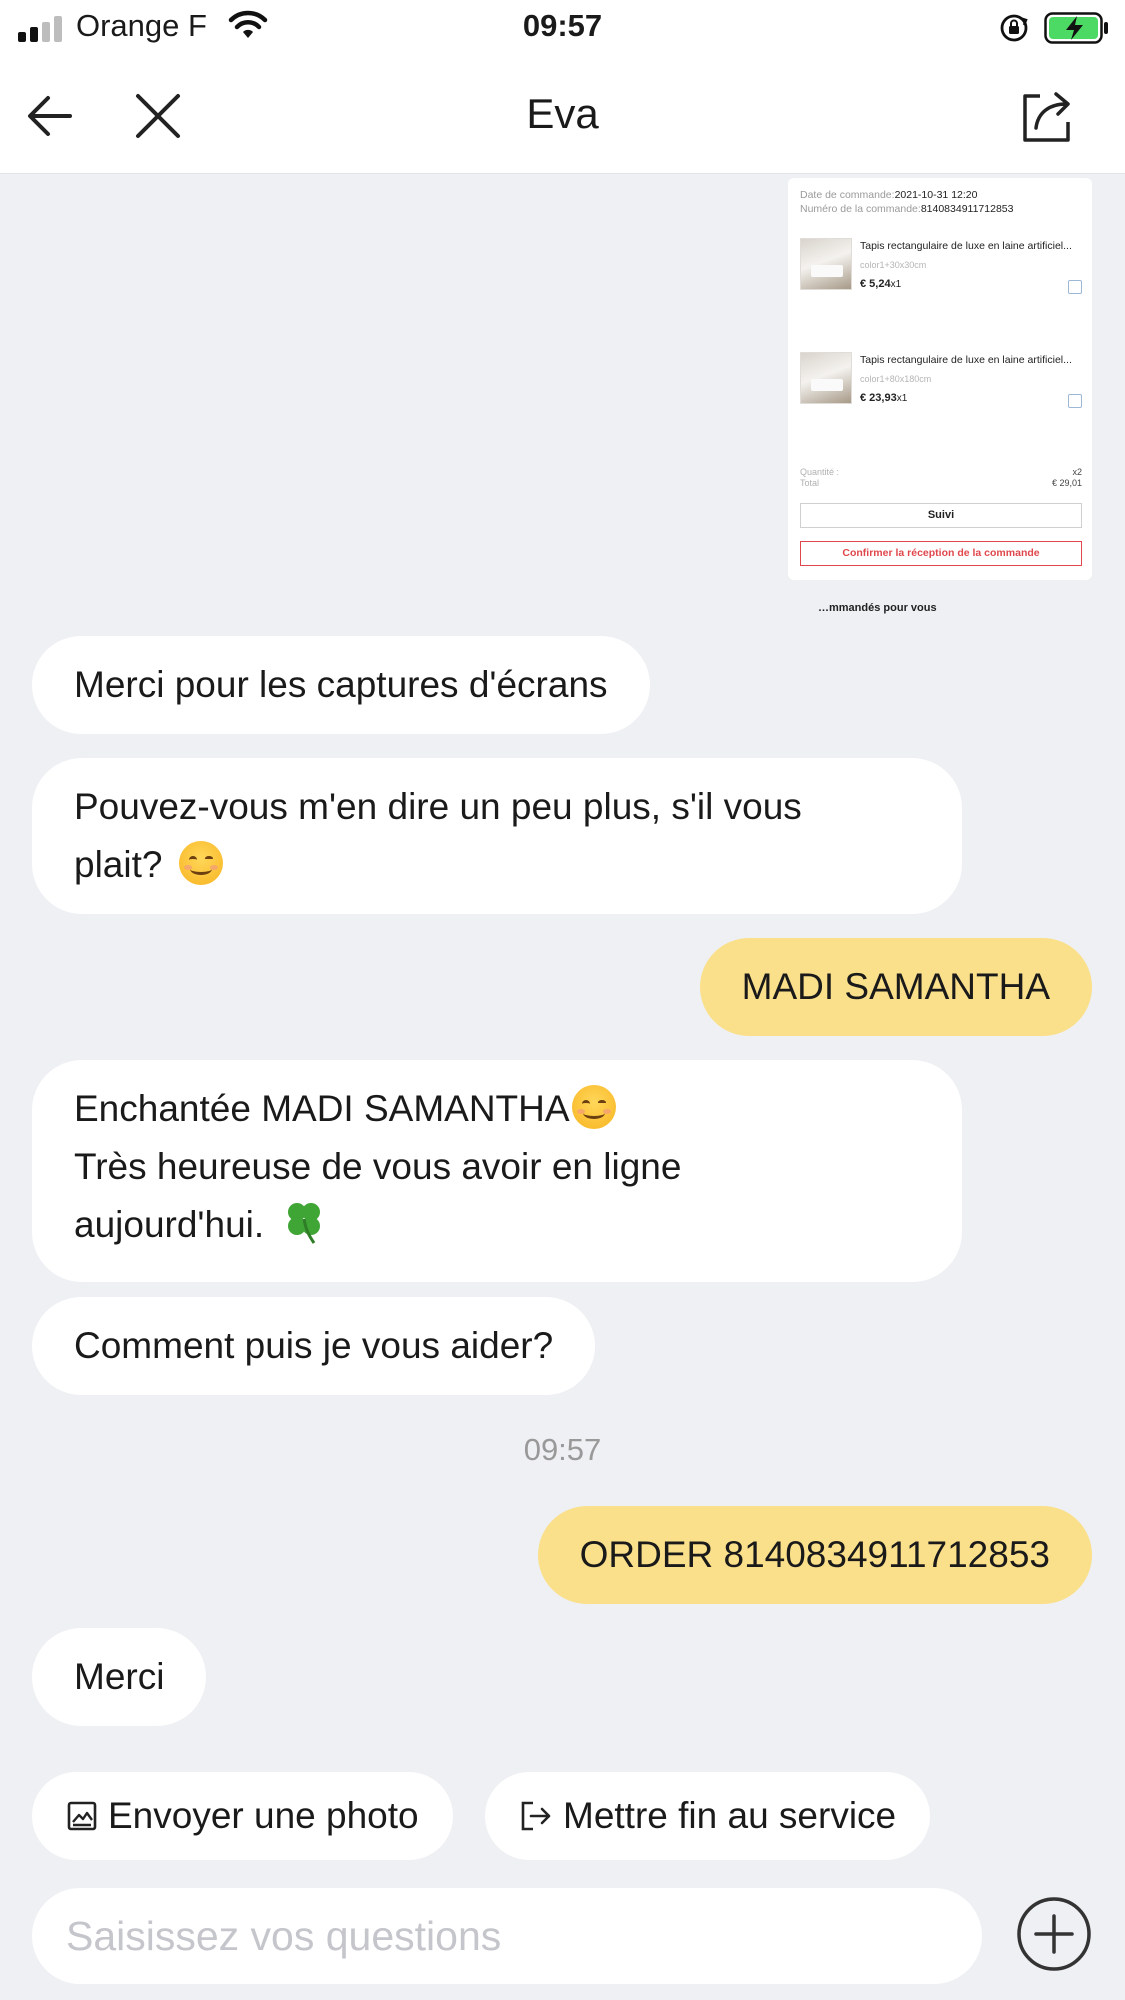  What do you see at coordinates (877, 608) in the screenshot?
I see `cropped-caption: …mmandés pour vous` at bounding box center [877, 608].